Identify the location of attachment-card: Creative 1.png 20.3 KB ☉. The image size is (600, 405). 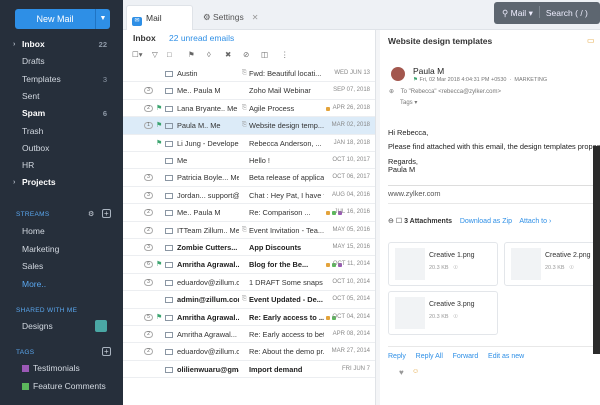
(443, 264).